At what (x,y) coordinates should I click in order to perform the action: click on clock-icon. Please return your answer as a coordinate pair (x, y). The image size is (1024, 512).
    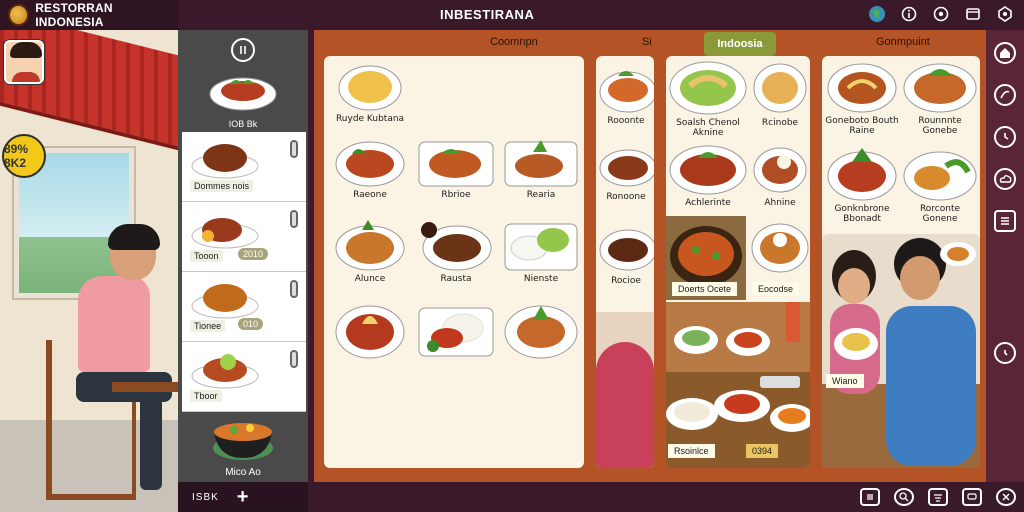
    Looking at the image, I should click on (1005, 137).